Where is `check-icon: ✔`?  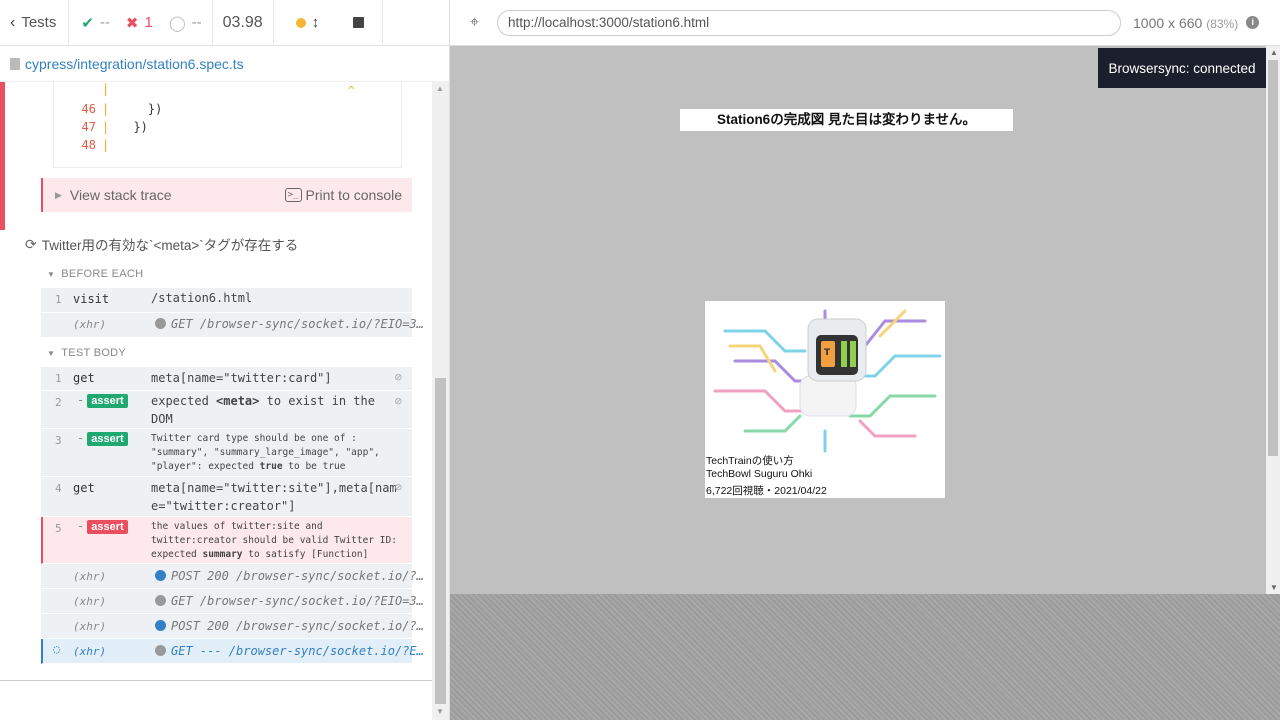
check-icon: ✔ is located at coordinates (87, 23).